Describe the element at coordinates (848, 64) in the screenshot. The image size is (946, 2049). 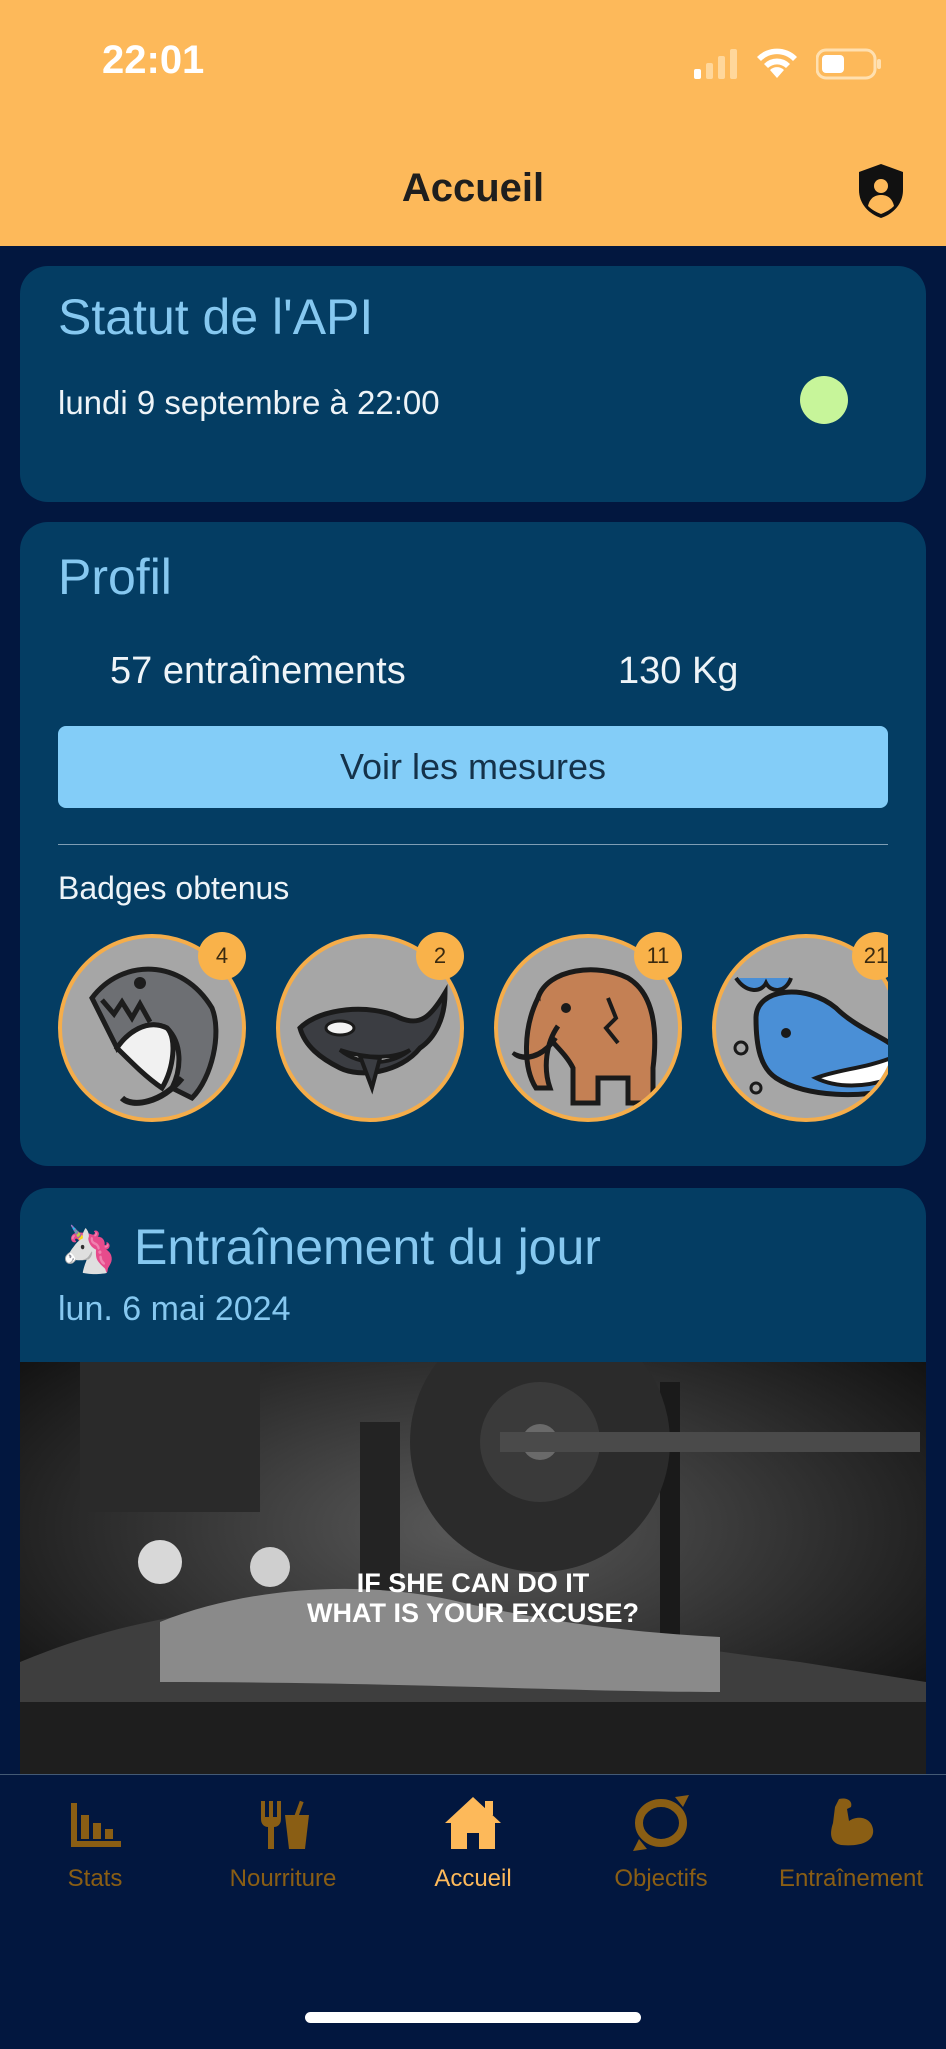
I see `battery-icon` at that location.